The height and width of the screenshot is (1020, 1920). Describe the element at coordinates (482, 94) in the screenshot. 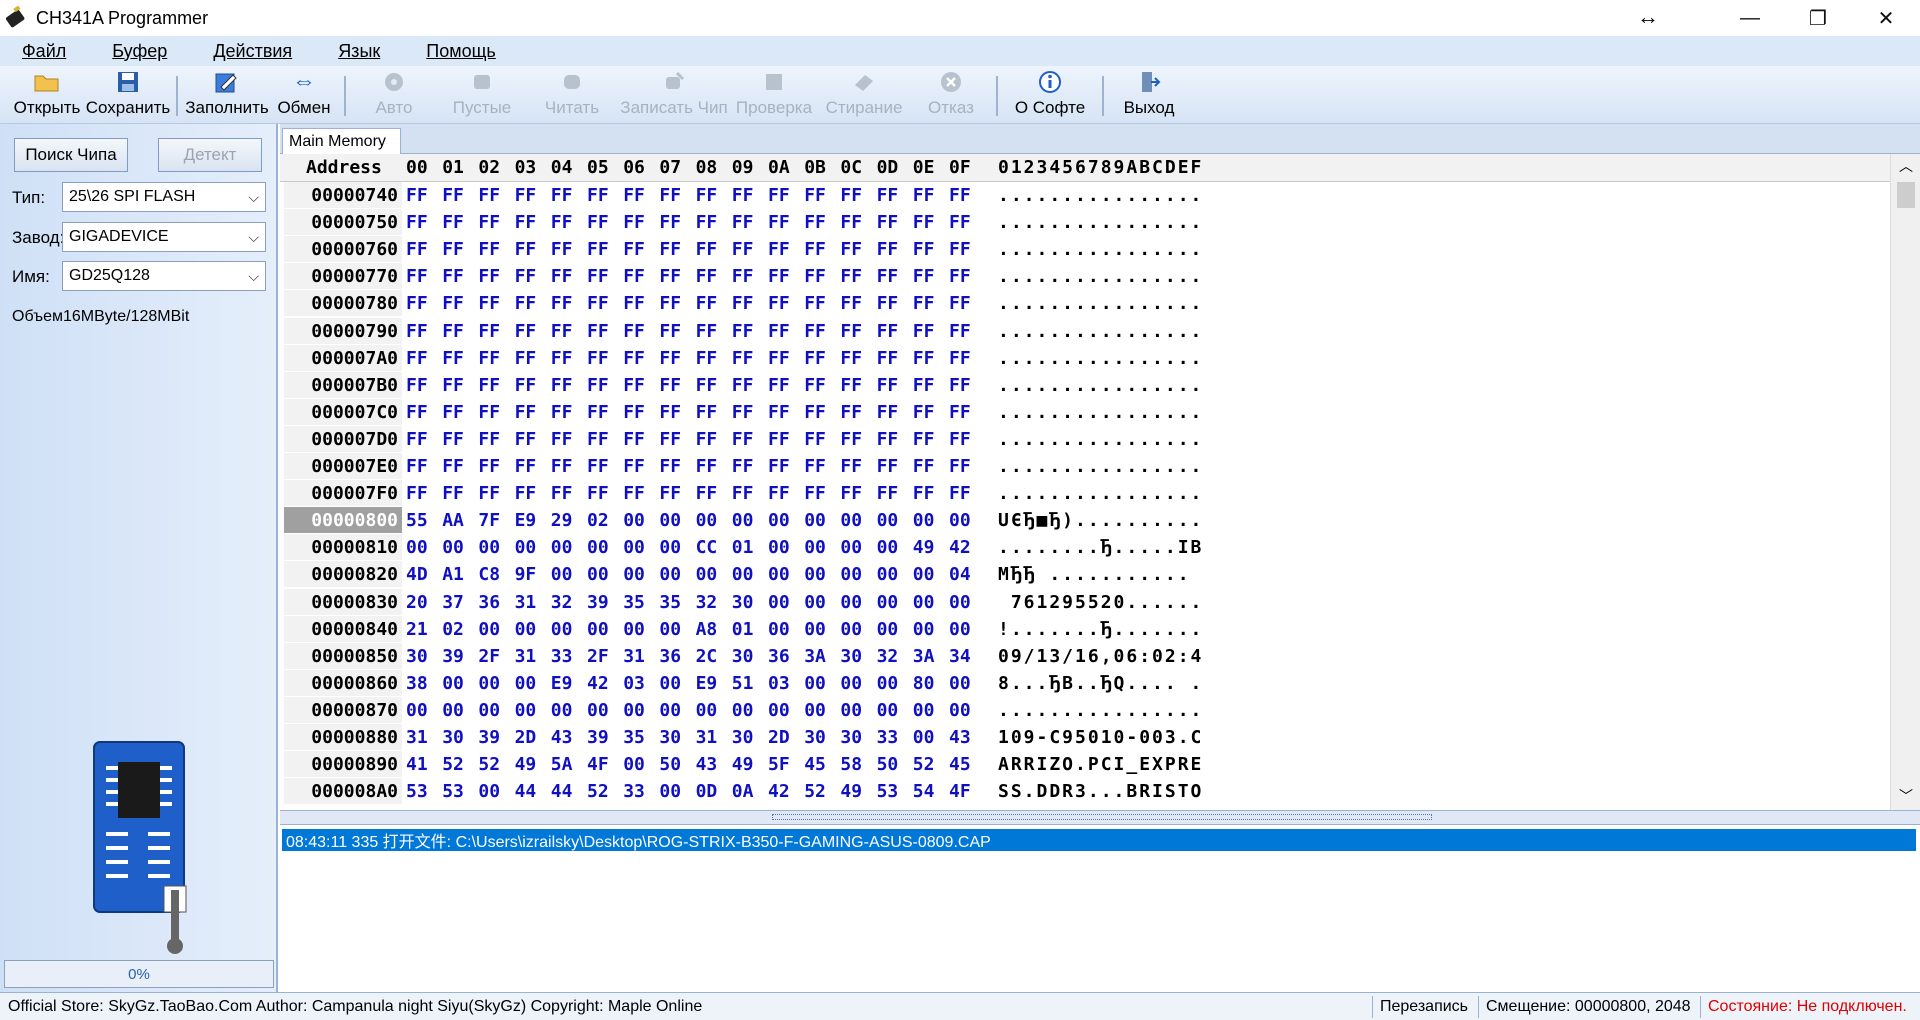

I see `blank-check-button: Пустые` at that location.